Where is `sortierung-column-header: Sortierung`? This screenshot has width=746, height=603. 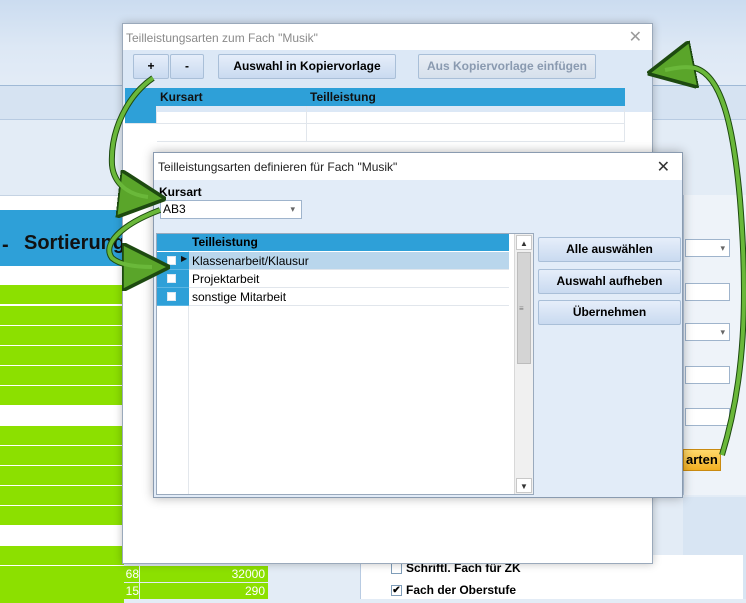
sortierung-column-header: Sortierung is located at coordinates (74, 243).